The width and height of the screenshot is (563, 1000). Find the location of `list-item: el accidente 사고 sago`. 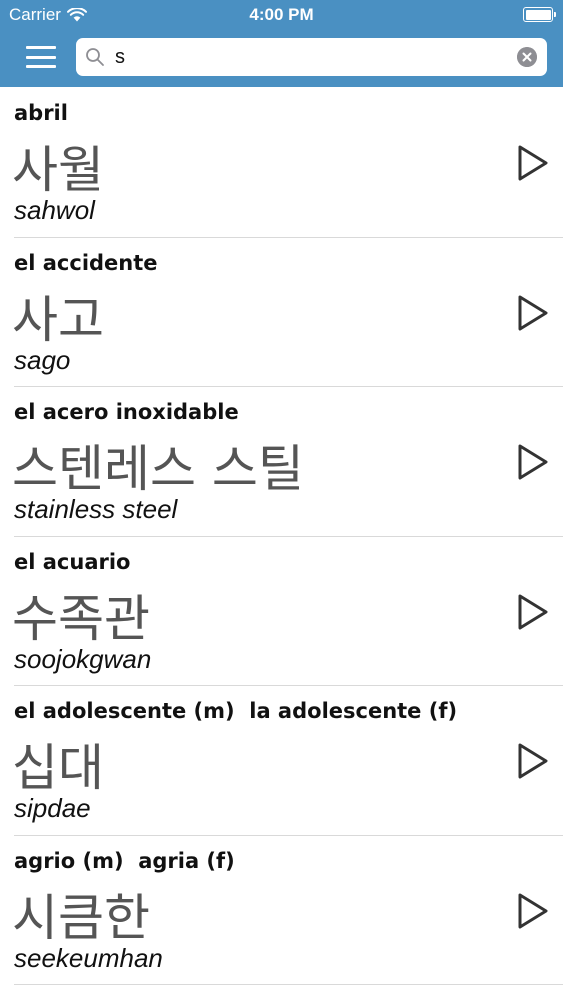

list-item: el accidente 사고 sago is located at coordinates (281, 312).